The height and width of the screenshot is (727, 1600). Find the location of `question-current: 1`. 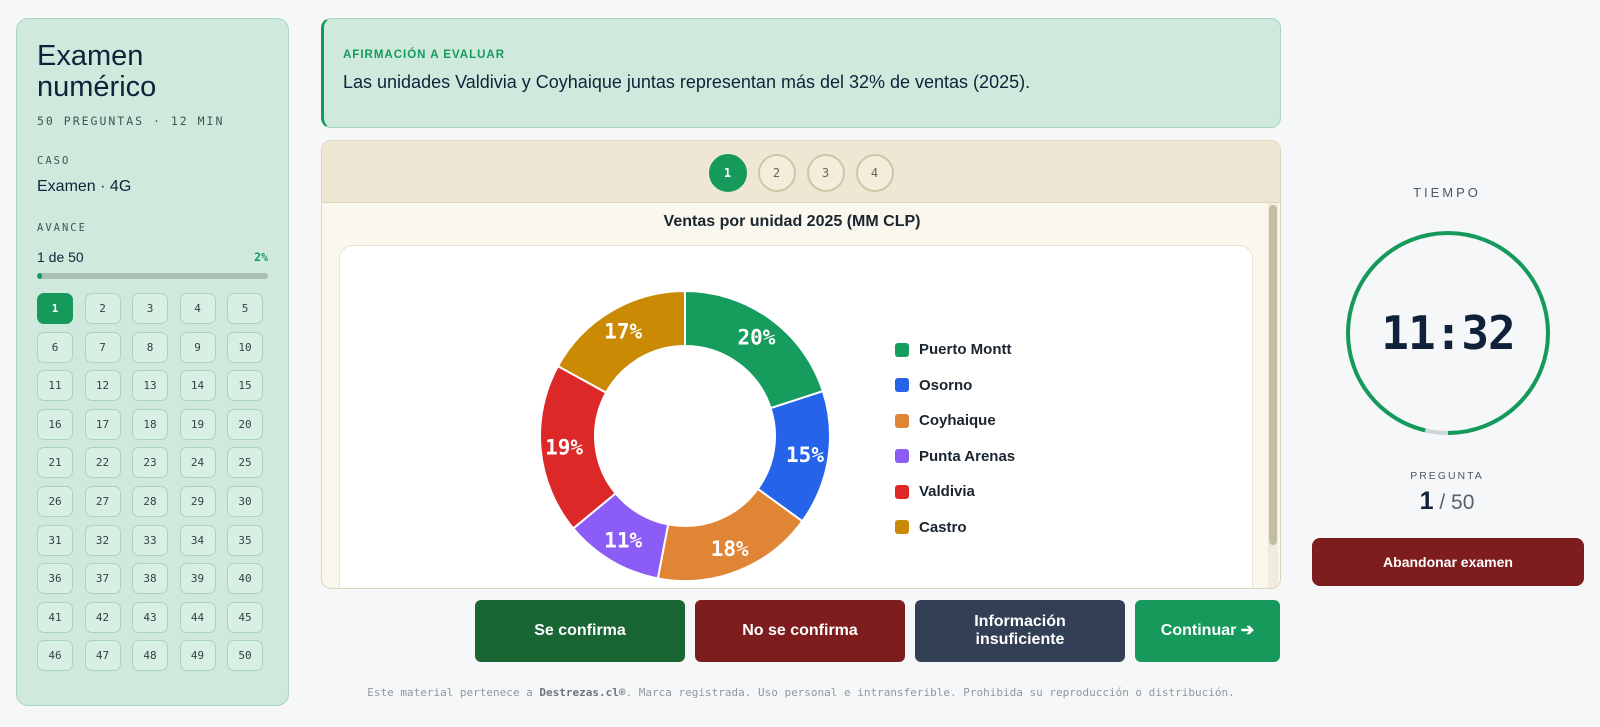

question-current: 1 is located at coordinates (1426, 501).